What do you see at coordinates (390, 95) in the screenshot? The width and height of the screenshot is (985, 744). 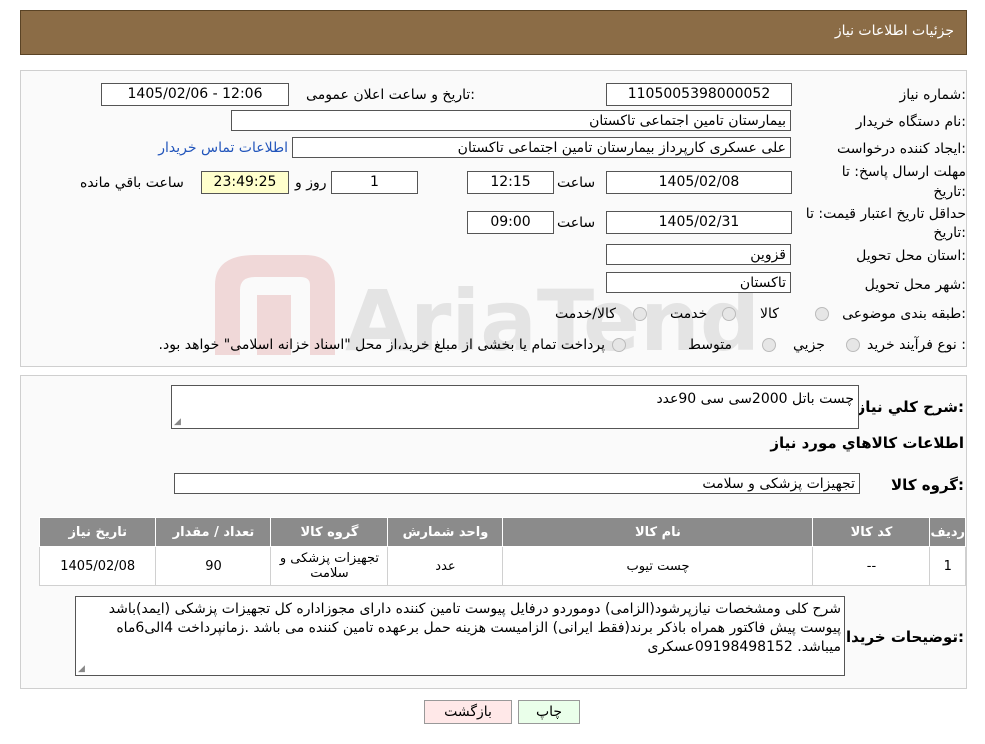 I see `announce-label: تاریخ و ساعت اعلان عمومی:` at bounding box center [390, 95].